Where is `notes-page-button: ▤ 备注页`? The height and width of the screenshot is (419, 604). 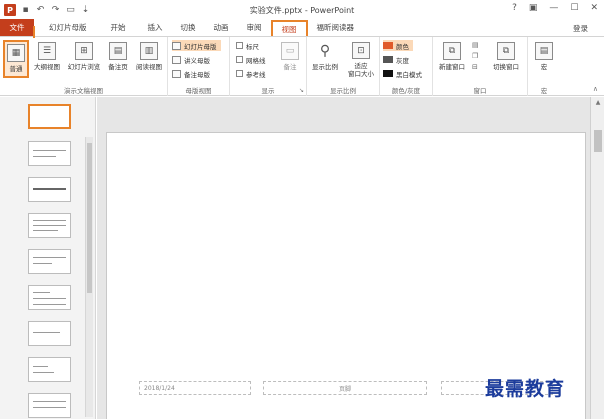 notes-page-button: ▤ 备注页 is located at coordinates (118, 59).